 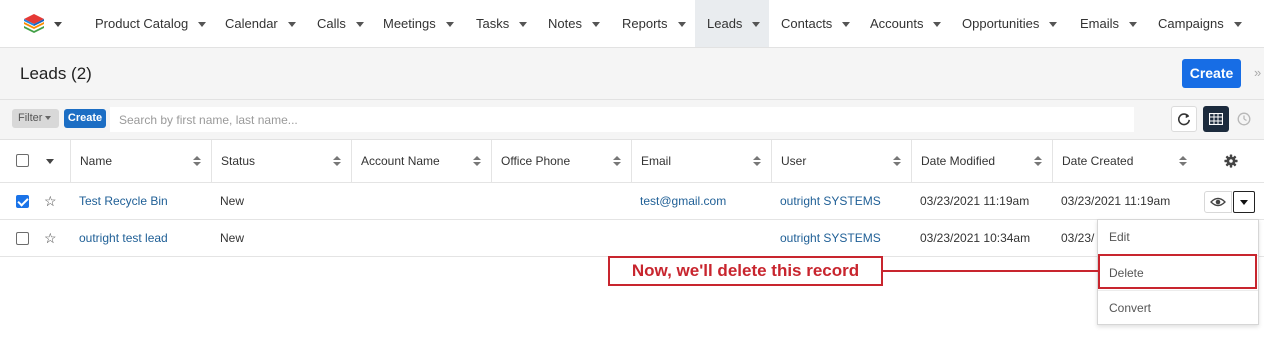 I want to click on nav-item-label: Calls, so click(x=331, y=23).